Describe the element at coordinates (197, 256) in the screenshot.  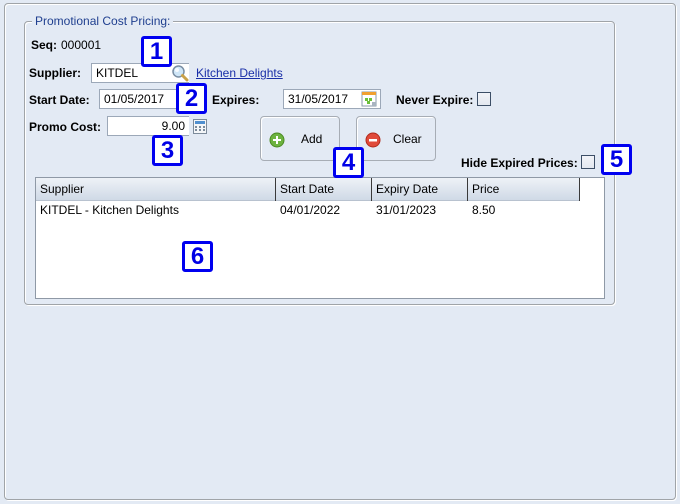
I see `callout-6: 6` at that location.